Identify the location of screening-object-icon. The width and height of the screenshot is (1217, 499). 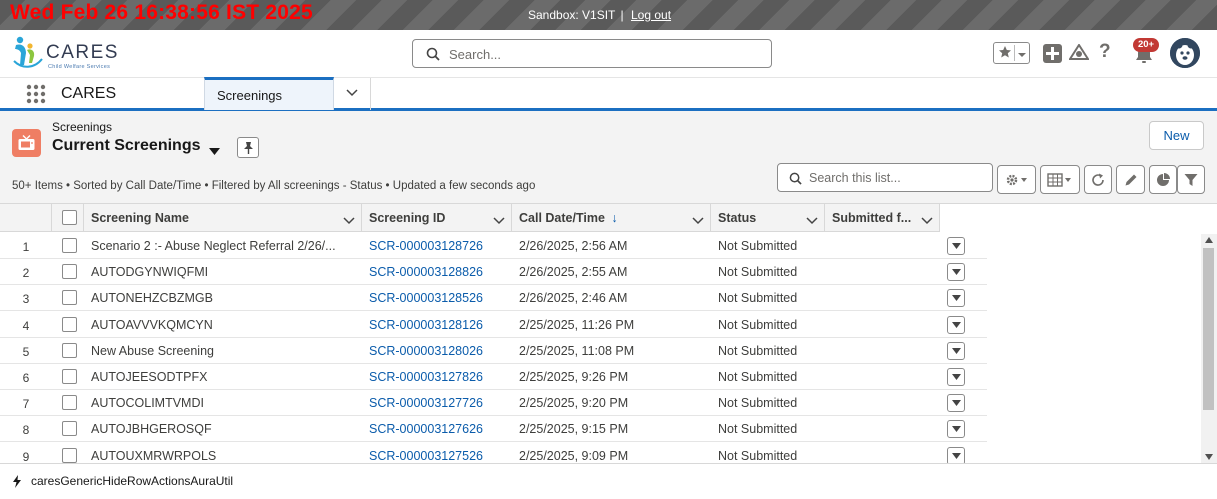
(26, 143).